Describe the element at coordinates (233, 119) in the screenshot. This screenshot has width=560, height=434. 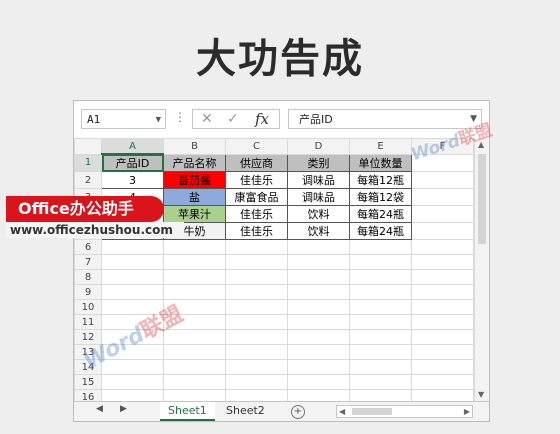
I see `enter-check-icon: ✓` at that location.